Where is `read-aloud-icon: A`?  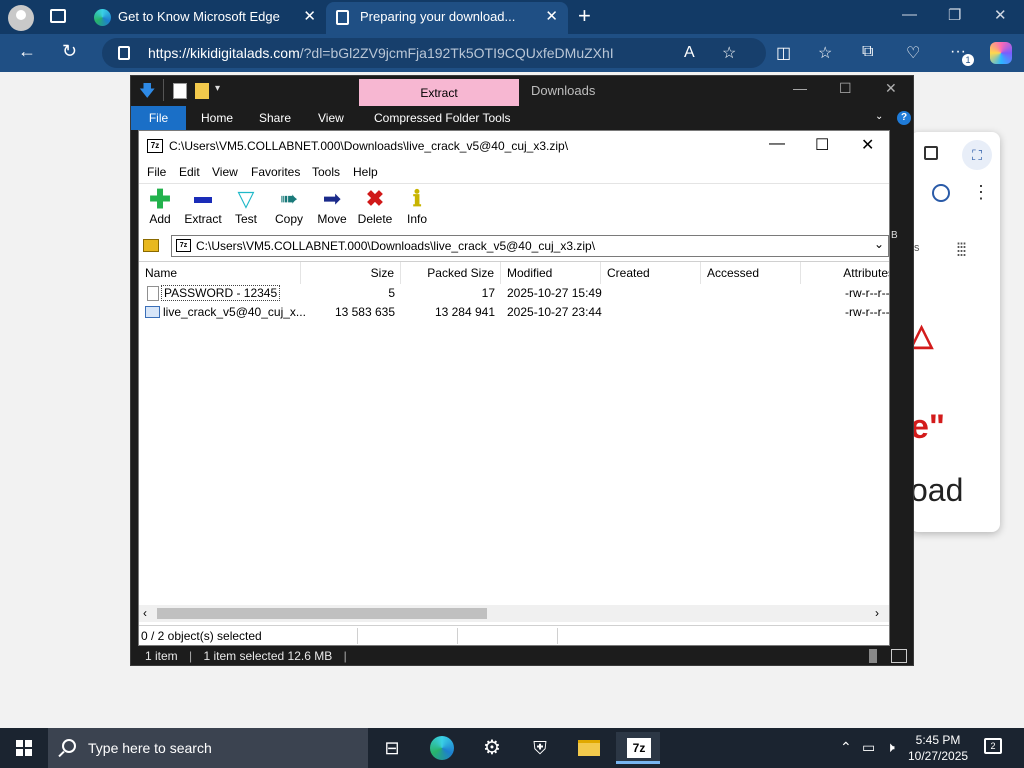 read-aloud-icon: A is located at coordinates (689, 53).